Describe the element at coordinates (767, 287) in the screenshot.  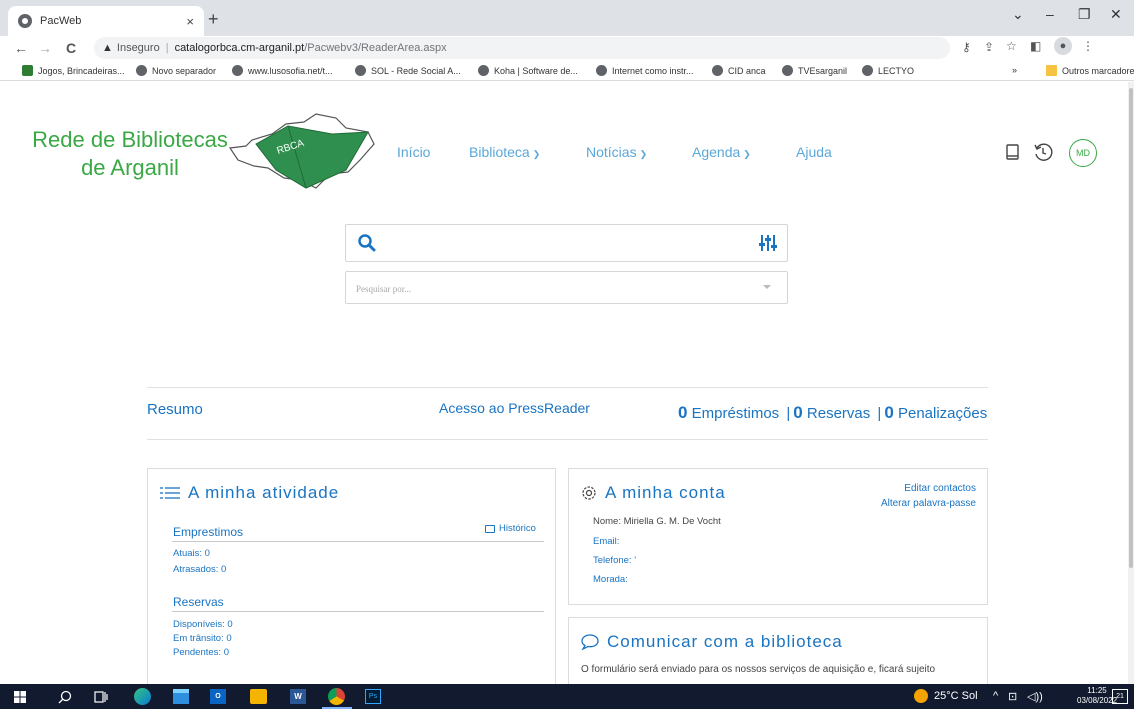
I see `dropdown-caret-icon` at that location.